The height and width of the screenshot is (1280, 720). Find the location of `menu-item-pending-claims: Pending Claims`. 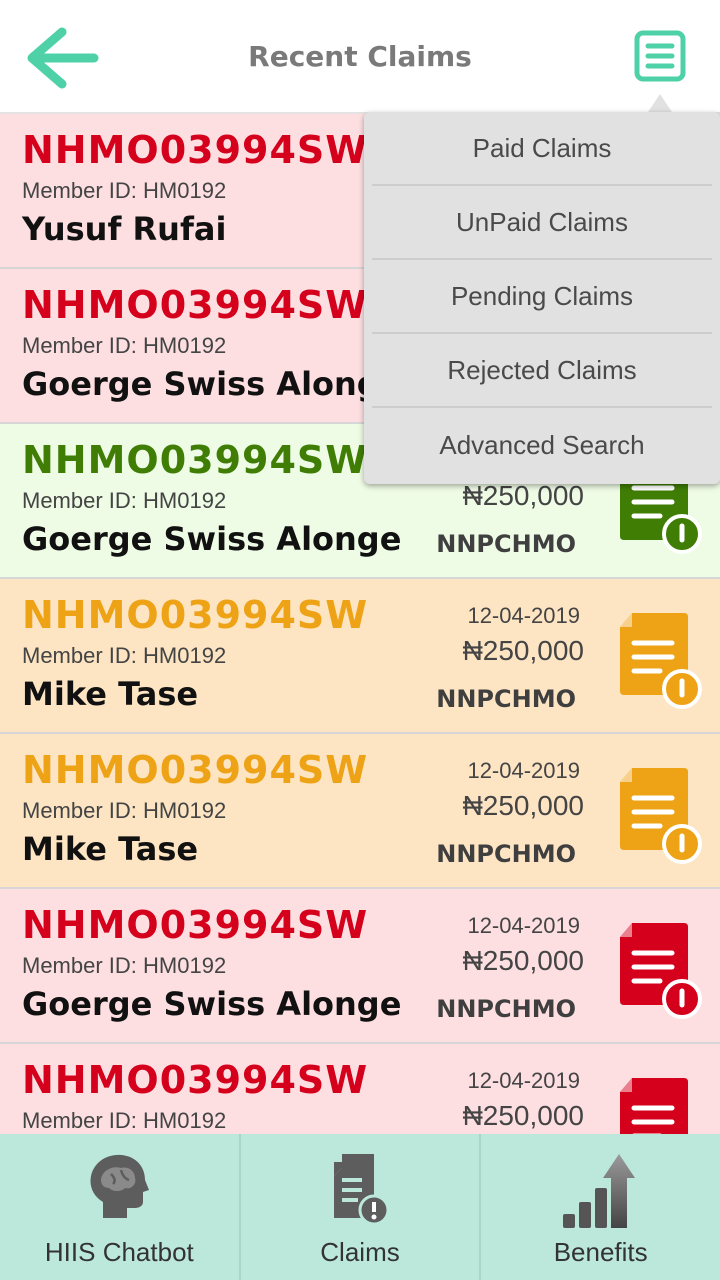

menu-item-pending-claims: Pending Claims is located at coordinates (542, 297).